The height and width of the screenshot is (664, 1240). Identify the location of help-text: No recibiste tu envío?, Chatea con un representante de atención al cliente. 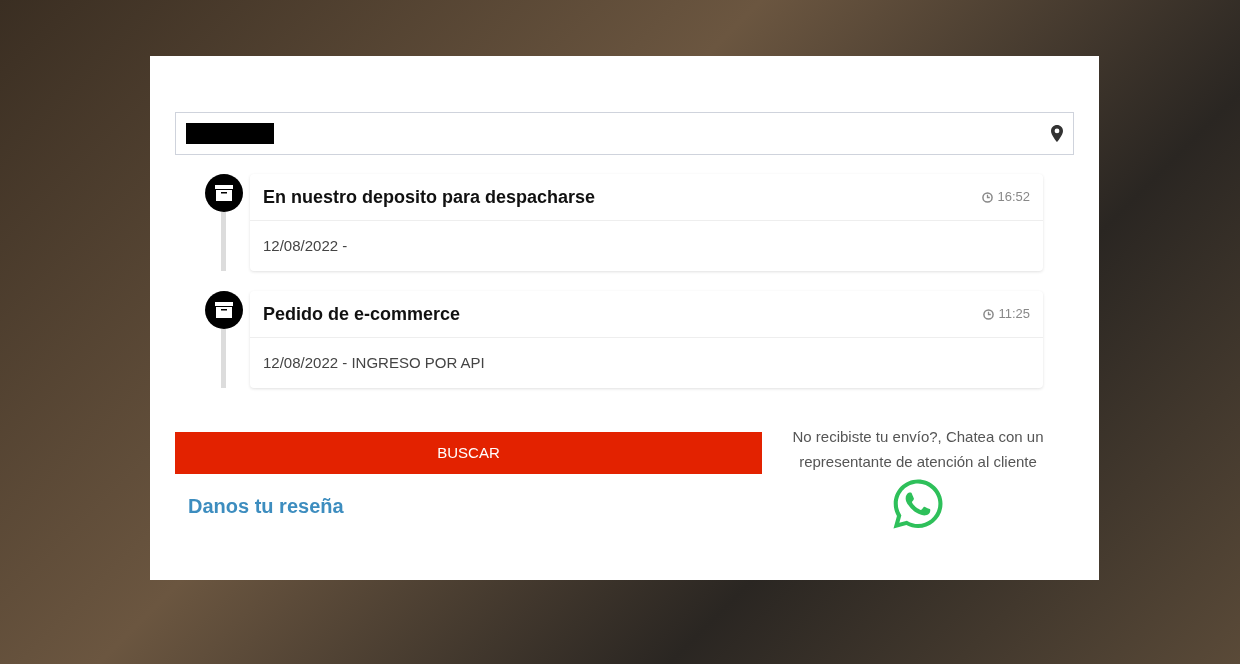
(918, 449).